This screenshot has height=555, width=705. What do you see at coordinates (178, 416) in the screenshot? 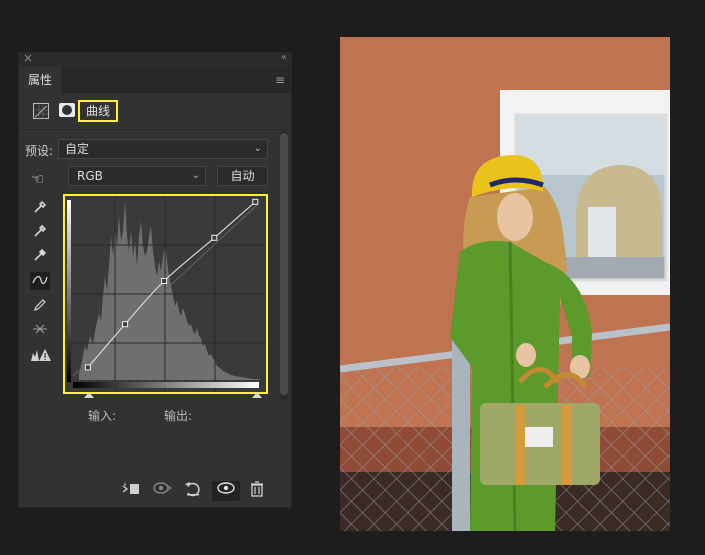
I see `output-label: 输出:` at bounding box center [178, 416].